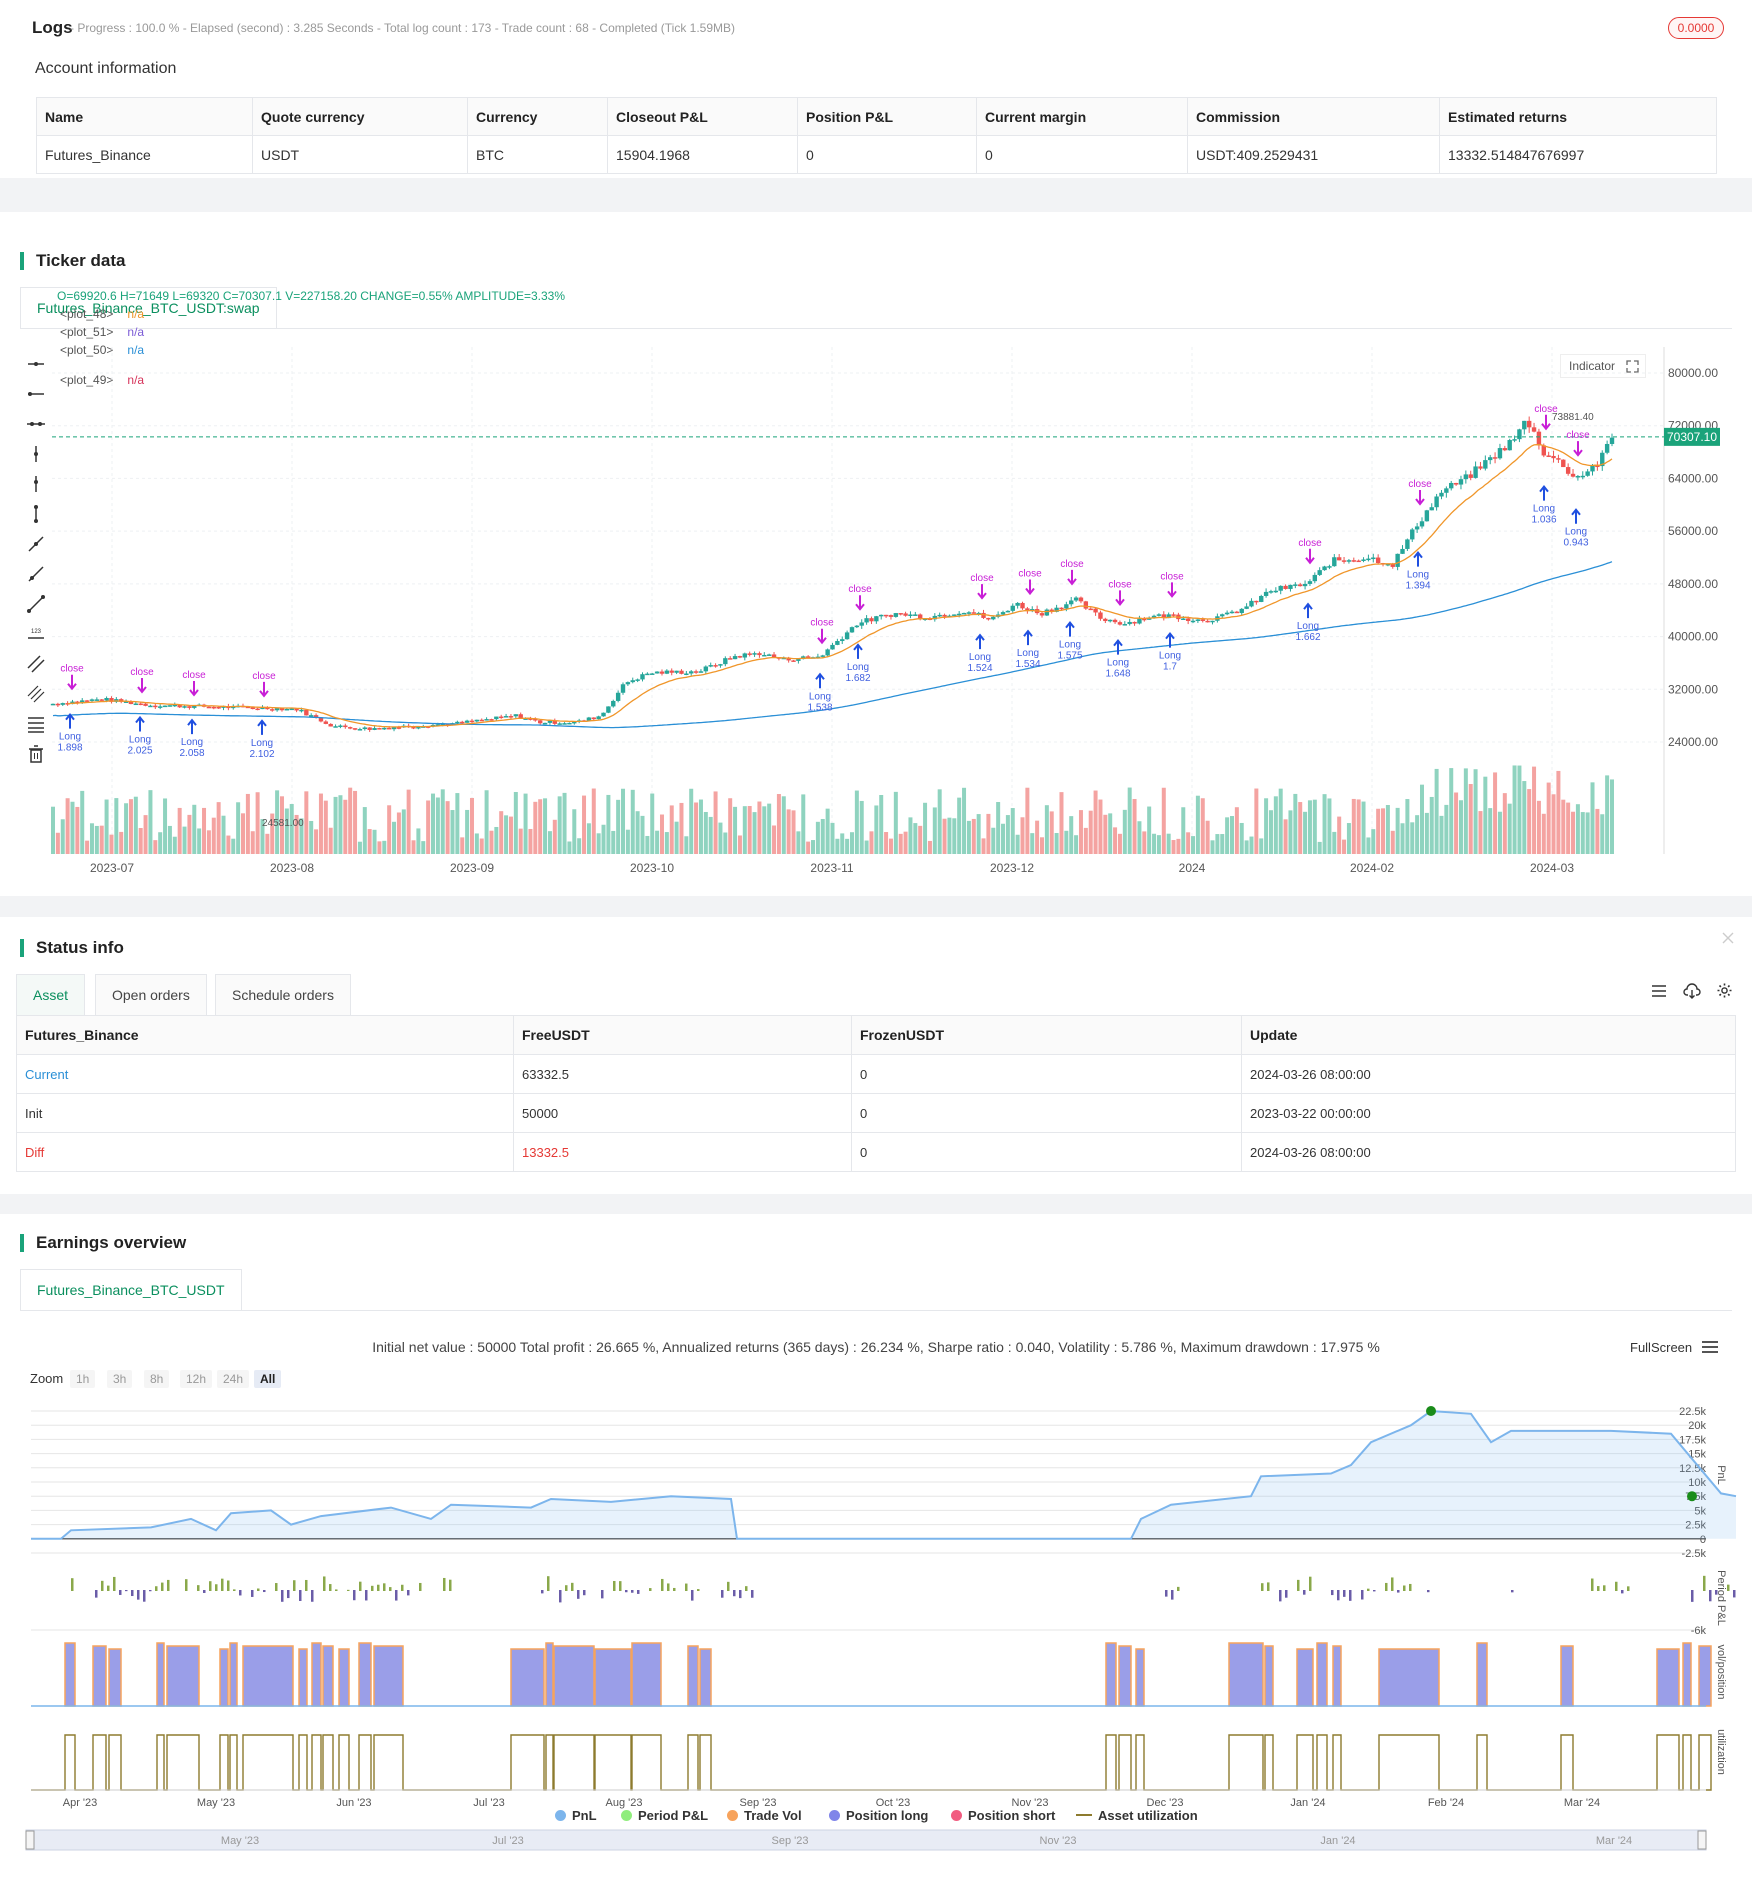 This screenshot has width=1752, height=1889. Describe the element at coordinates (157, 1379) in the screenshot. I see `zoom-8h-button: 8h` at that location.